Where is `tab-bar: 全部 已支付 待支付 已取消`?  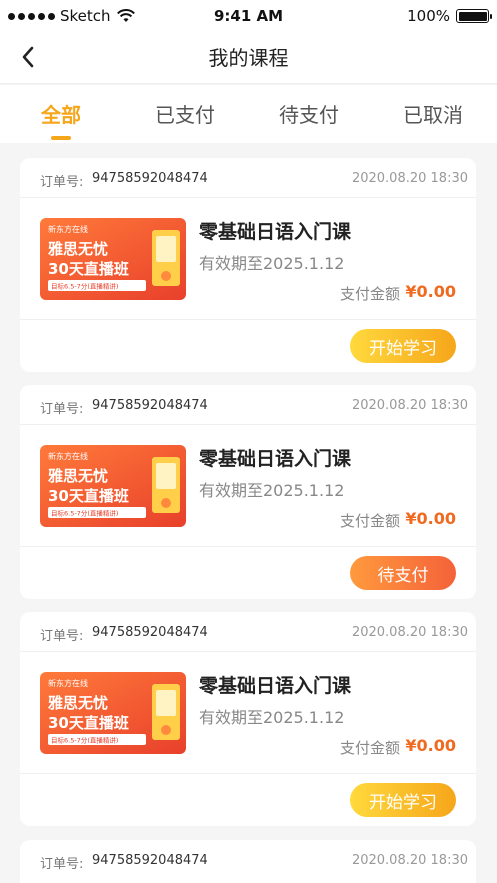
tab-bar: 全部 已支付 待支付 已取消 is located at coordinates (248, 114).